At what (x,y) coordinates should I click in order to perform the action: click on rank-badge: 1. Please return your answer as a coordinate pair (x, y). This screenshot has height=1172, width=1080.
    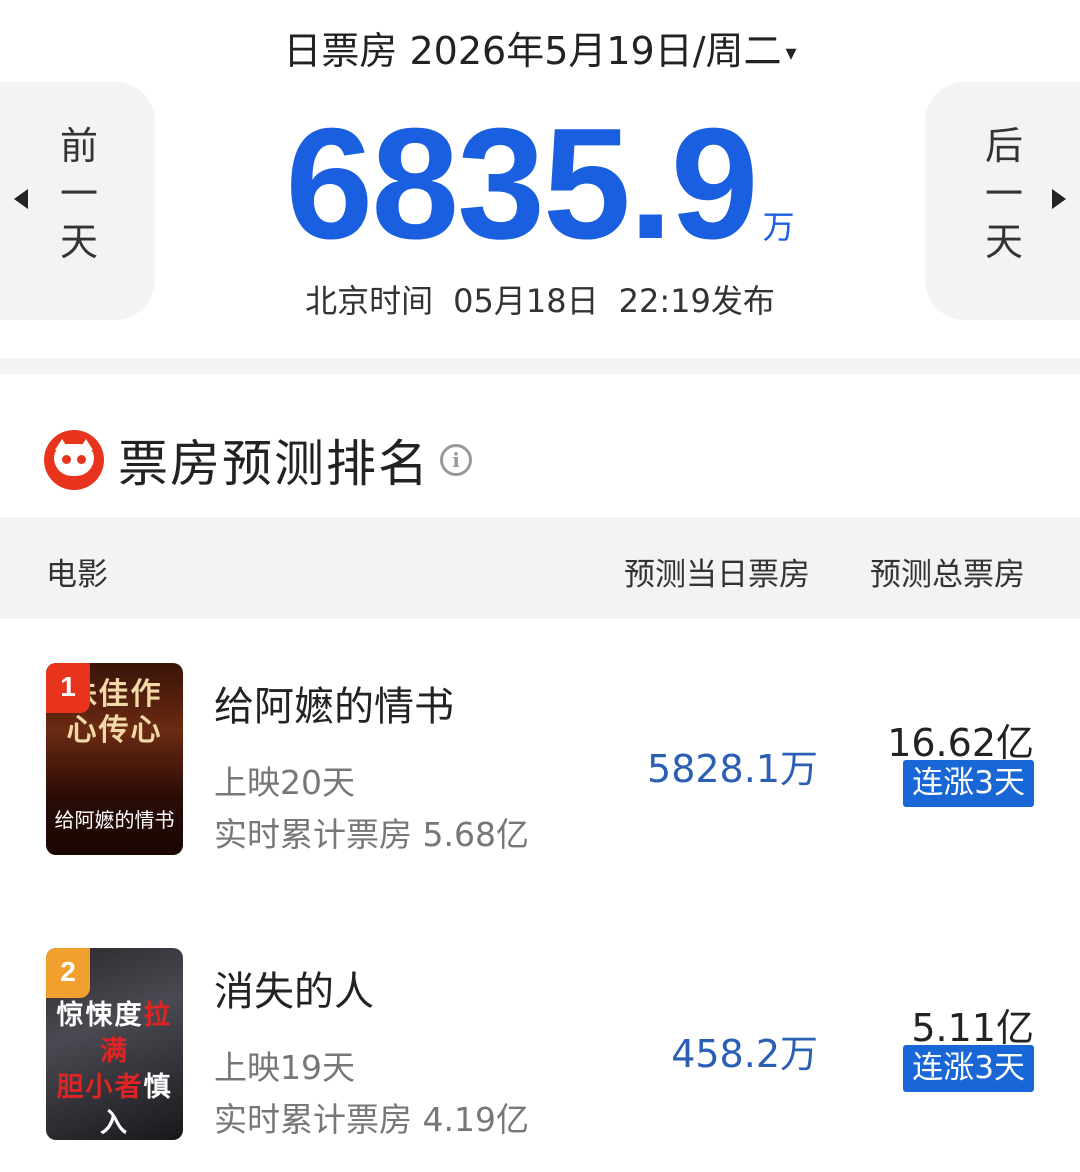
    Looking at the image, I should click on (68, 688).